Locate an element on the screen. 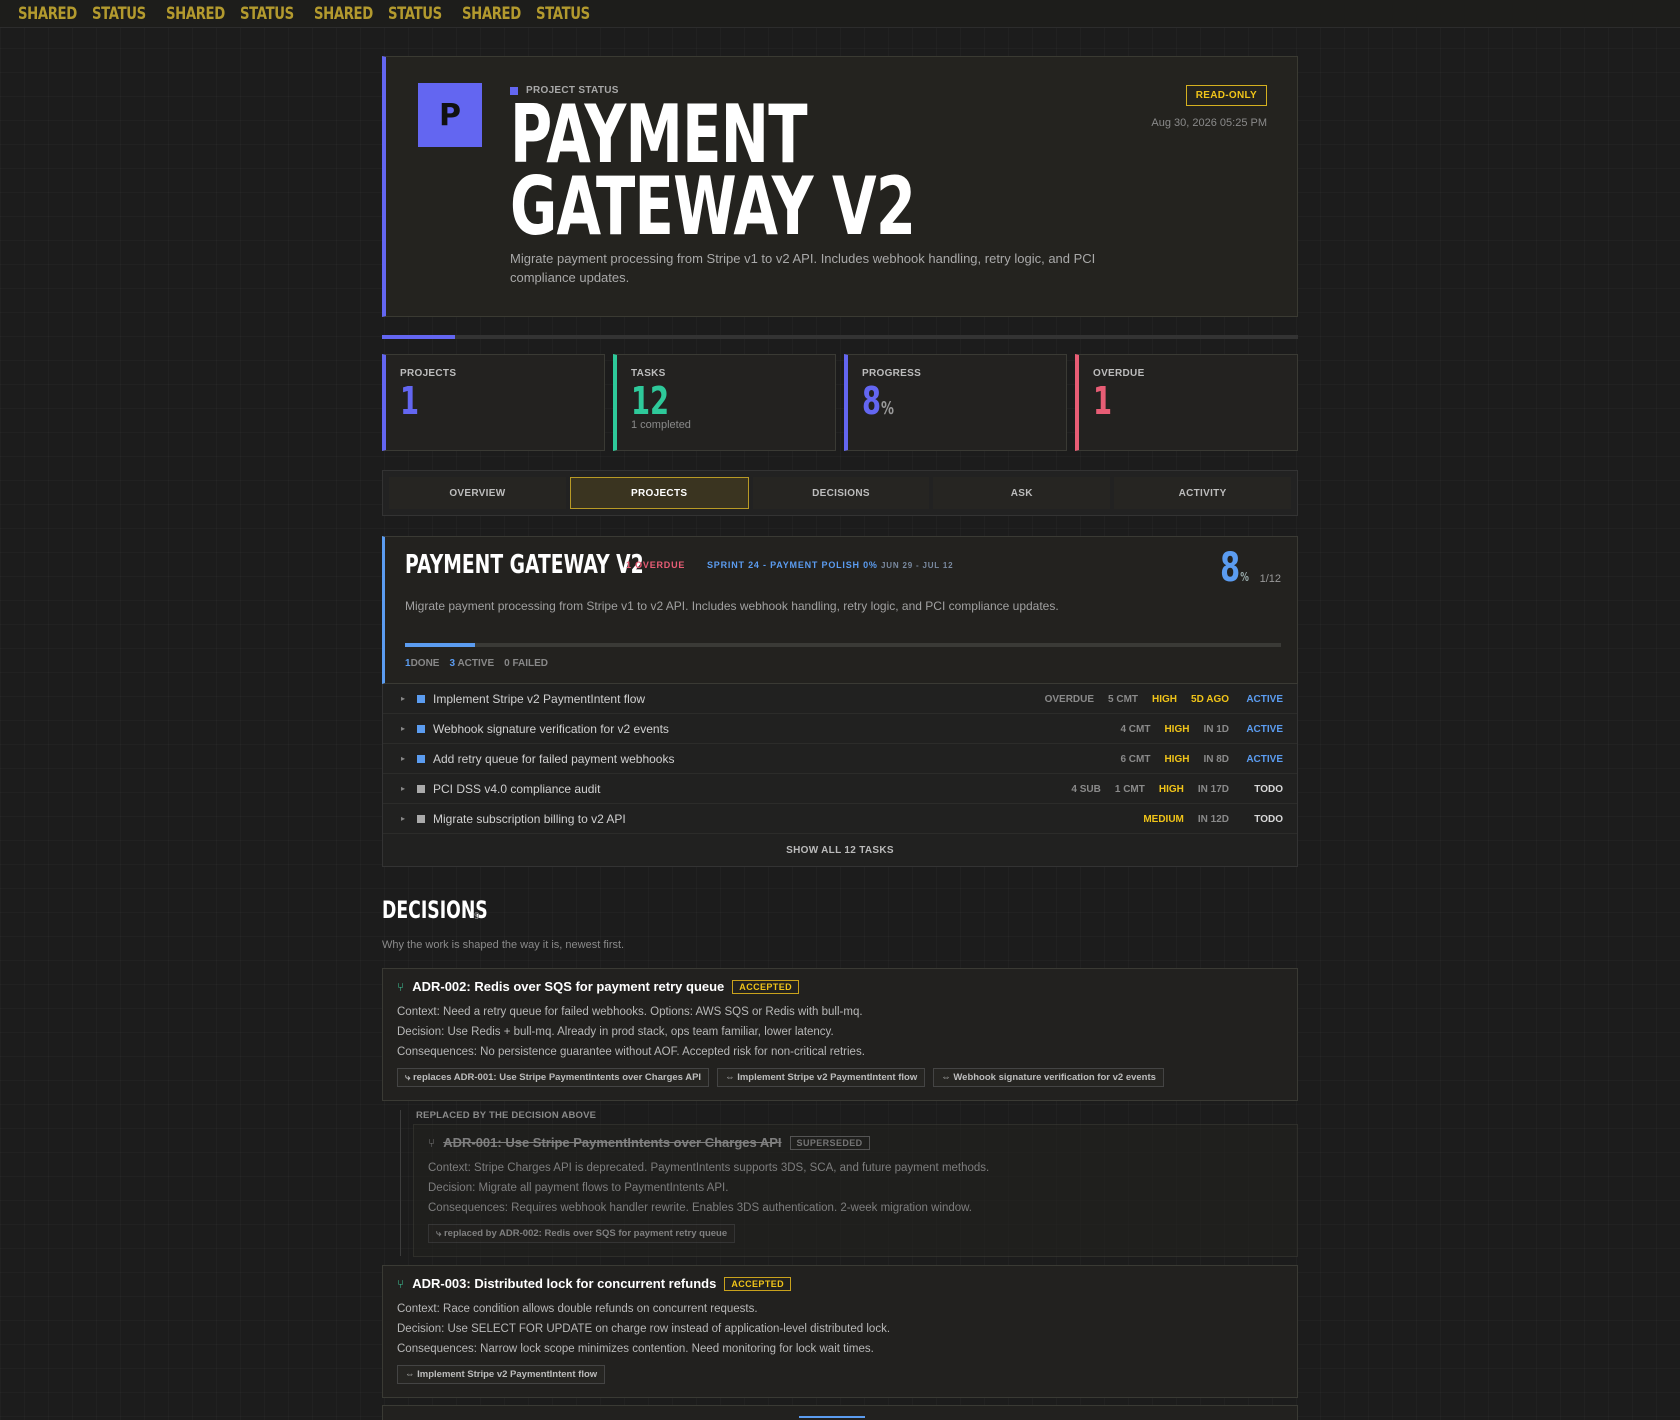 The image size is (1680, 1420). read-only-badge: READ-ONLY is located at coordinates (1226, 95).